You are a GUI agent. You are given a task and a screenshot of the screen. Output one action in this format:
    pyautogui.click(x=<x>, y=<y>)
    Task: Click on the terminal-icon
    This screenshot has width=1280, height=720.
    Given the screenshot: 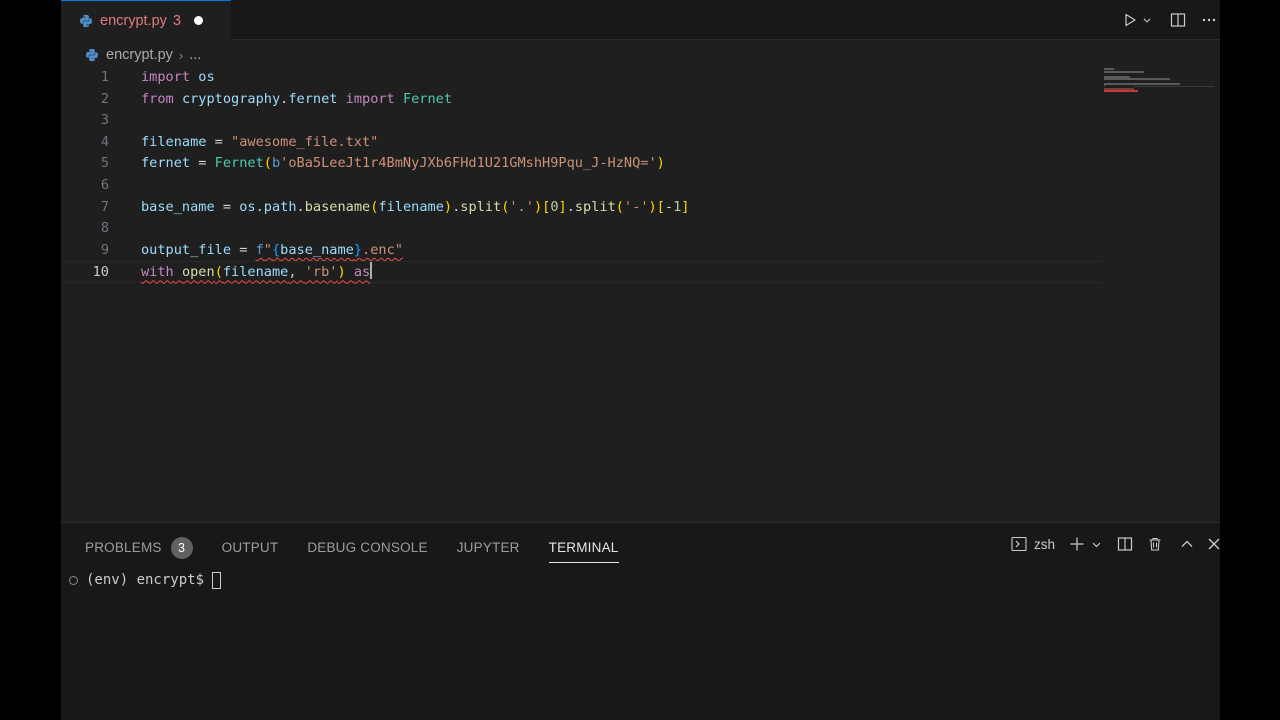 What is the action you would take?
    pyautogui.click(x=1019, y=544)
    